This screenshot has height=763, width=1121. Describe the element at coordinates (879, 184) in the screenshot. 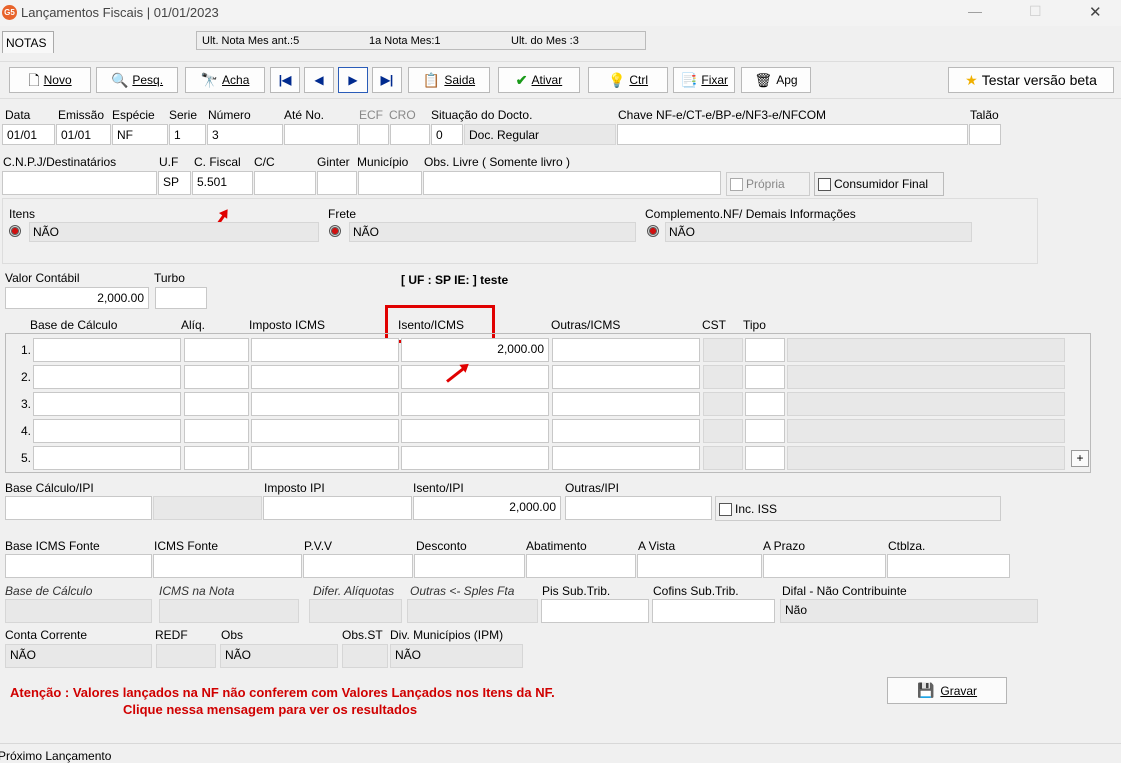

I see `consumidor-final-checkbox: Consumidor Final` at that location.